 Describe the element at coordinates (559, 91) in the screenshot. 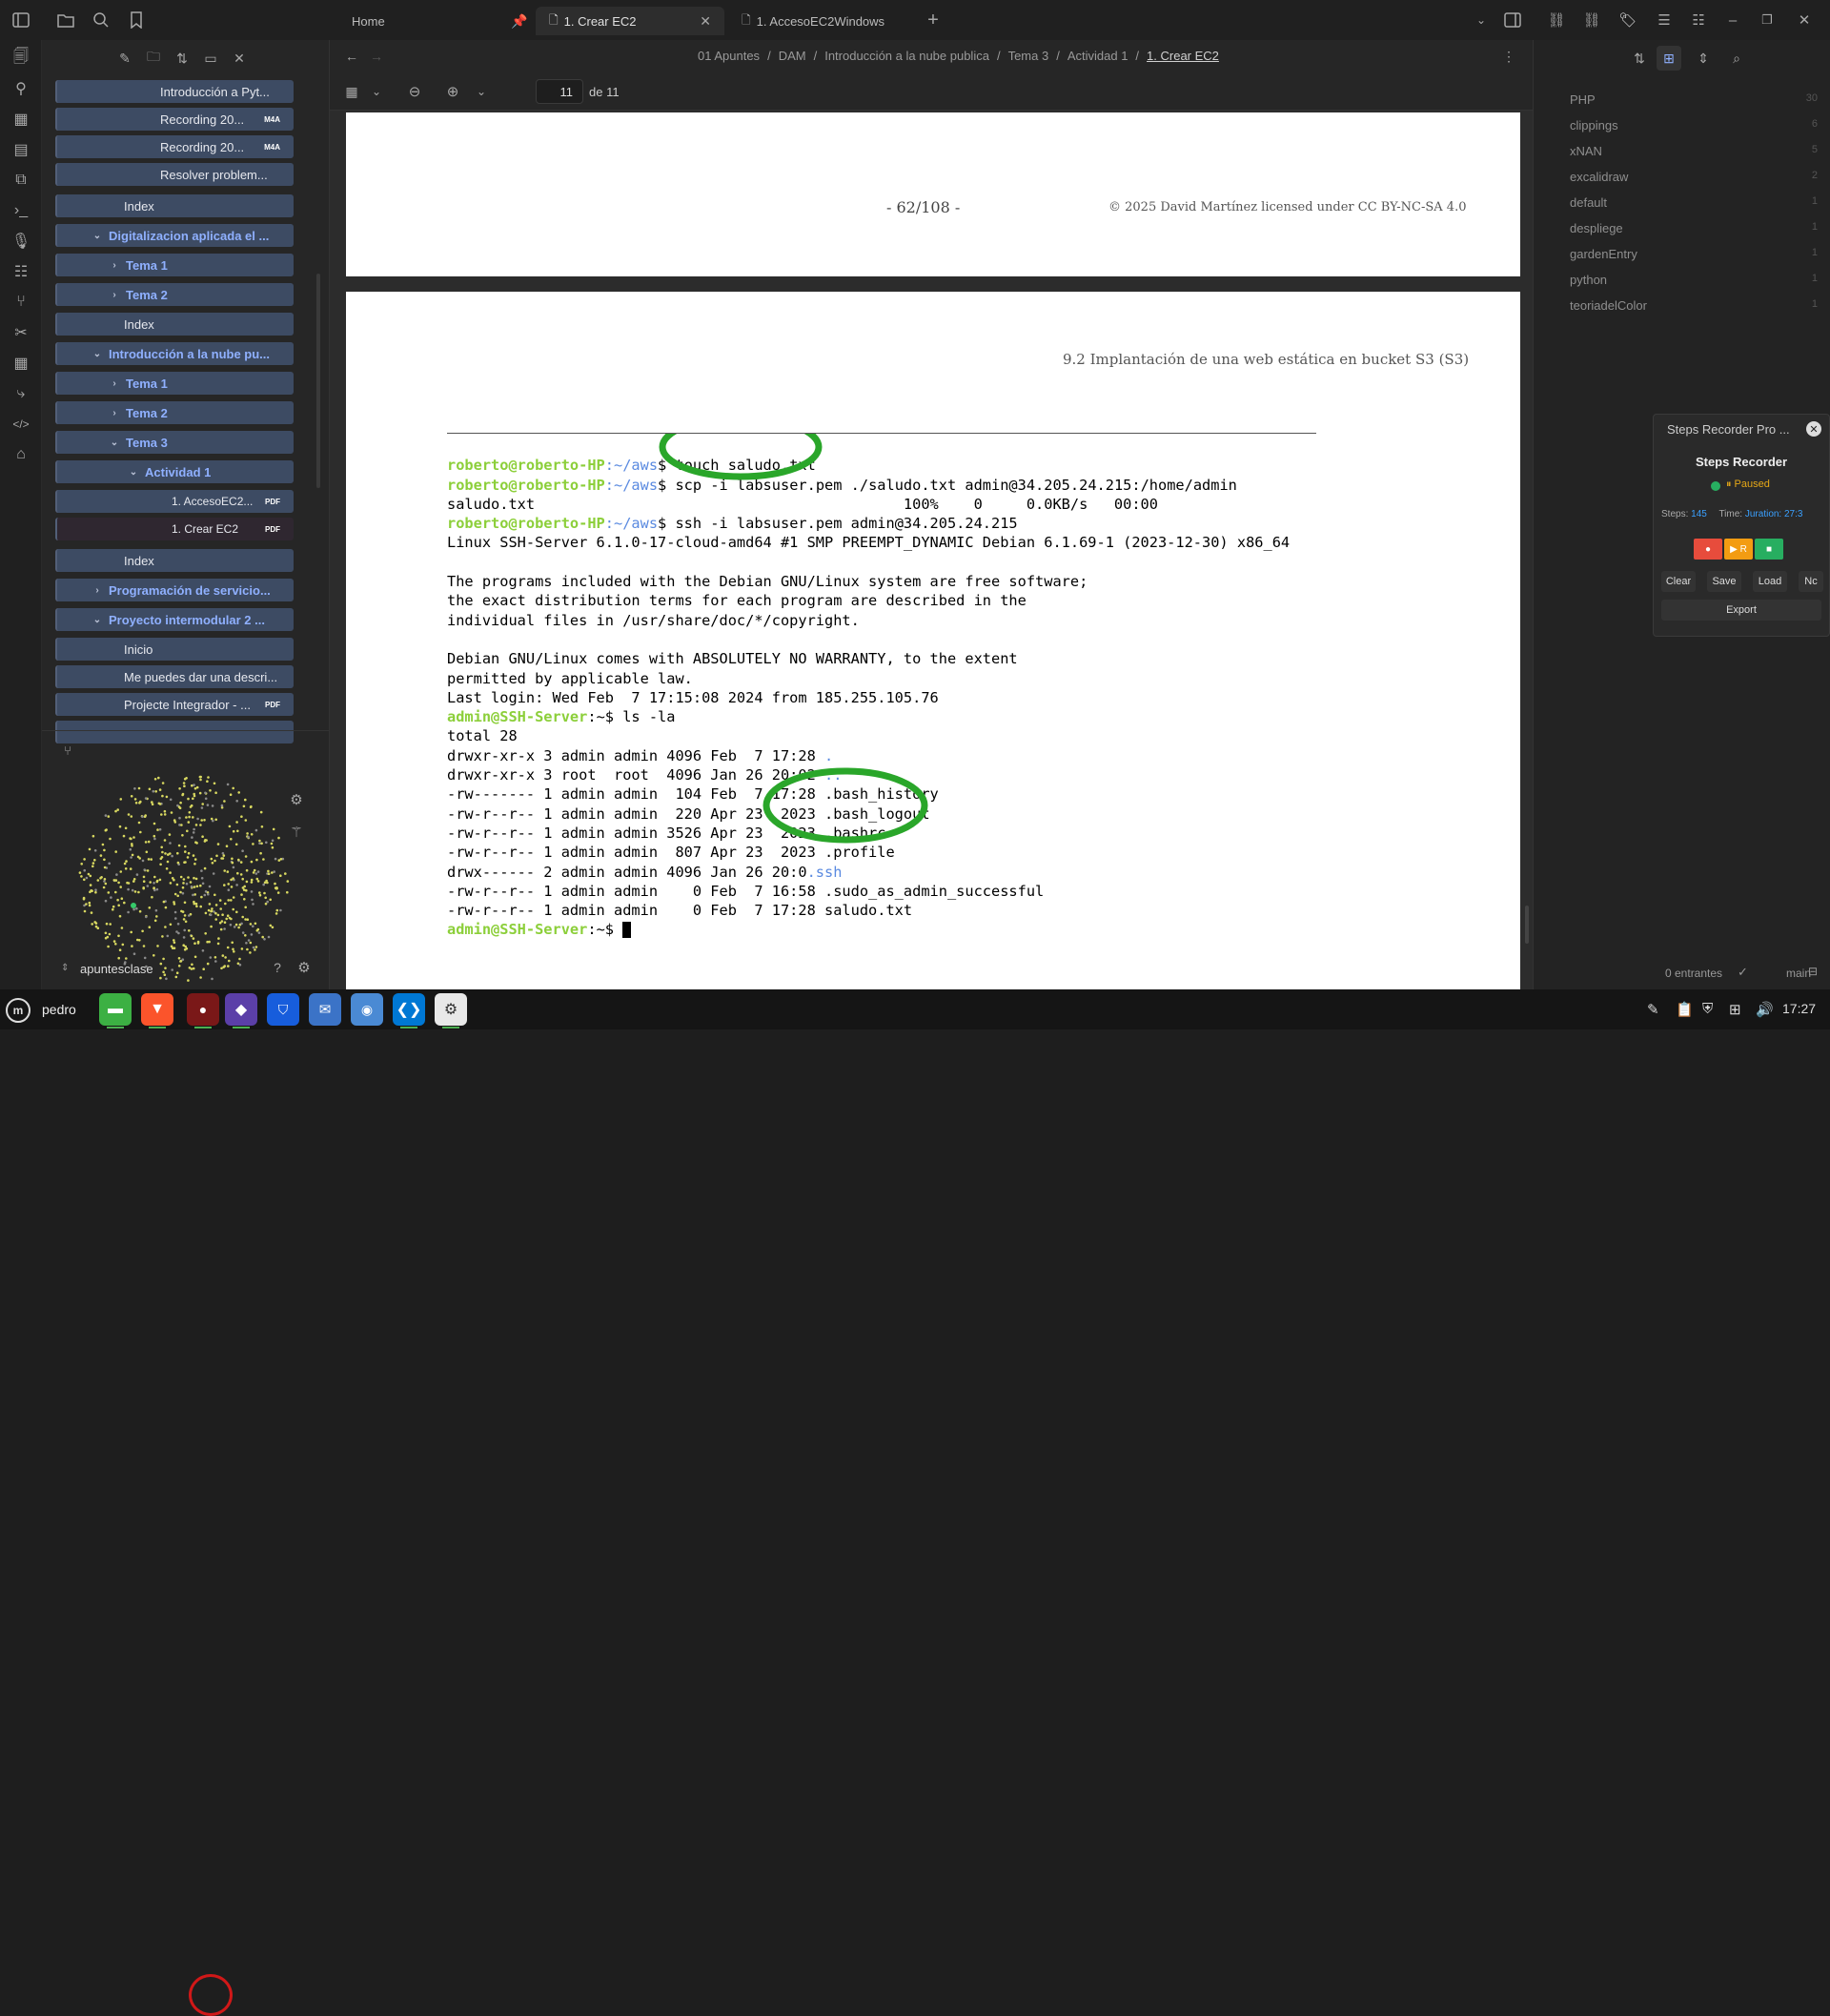

I see `page-number-input: 11` at that location.